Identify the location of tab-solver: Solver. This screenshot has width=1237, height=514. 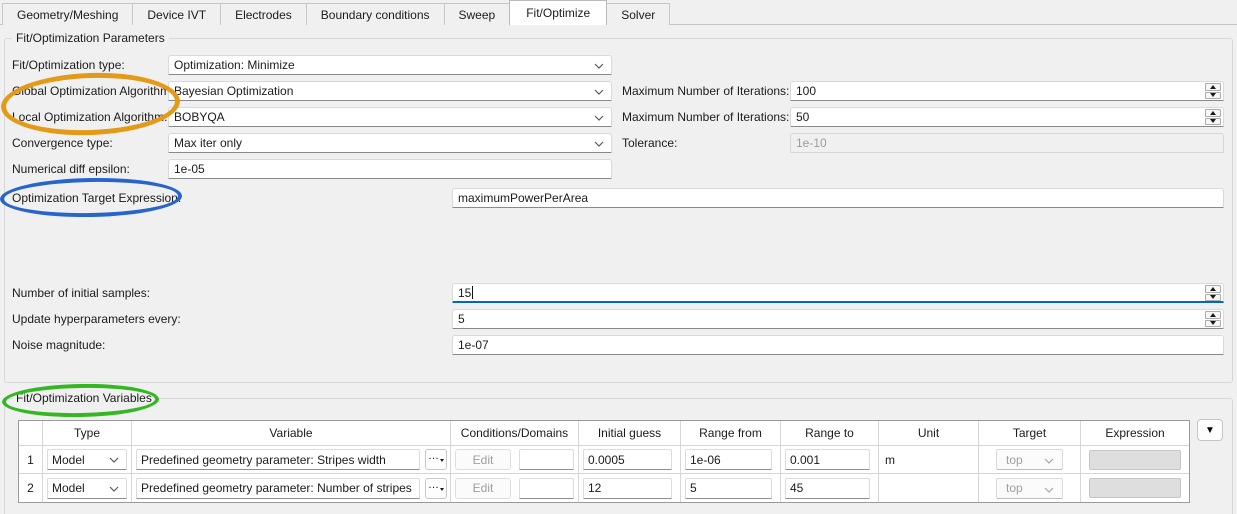
(638, 14).